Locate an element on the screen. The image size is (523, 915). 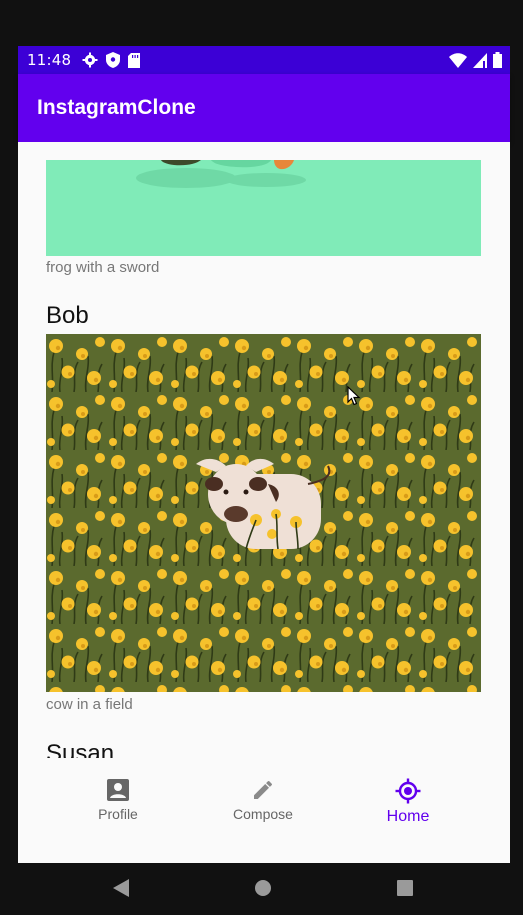
battery-icon is located at coordinates (497, 60).